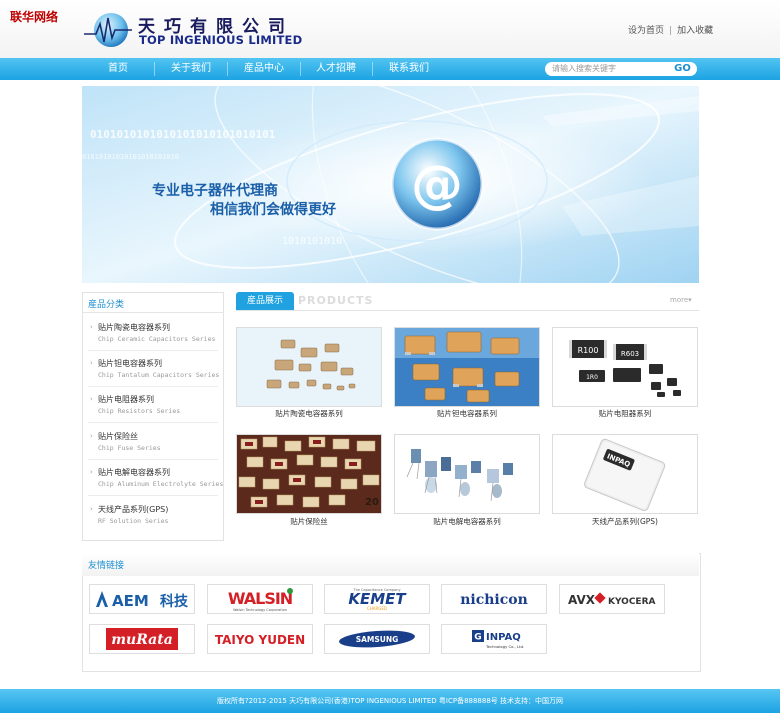 This screenshot has width=780, height=713. I want to click on products-divider, so click(467, 310).